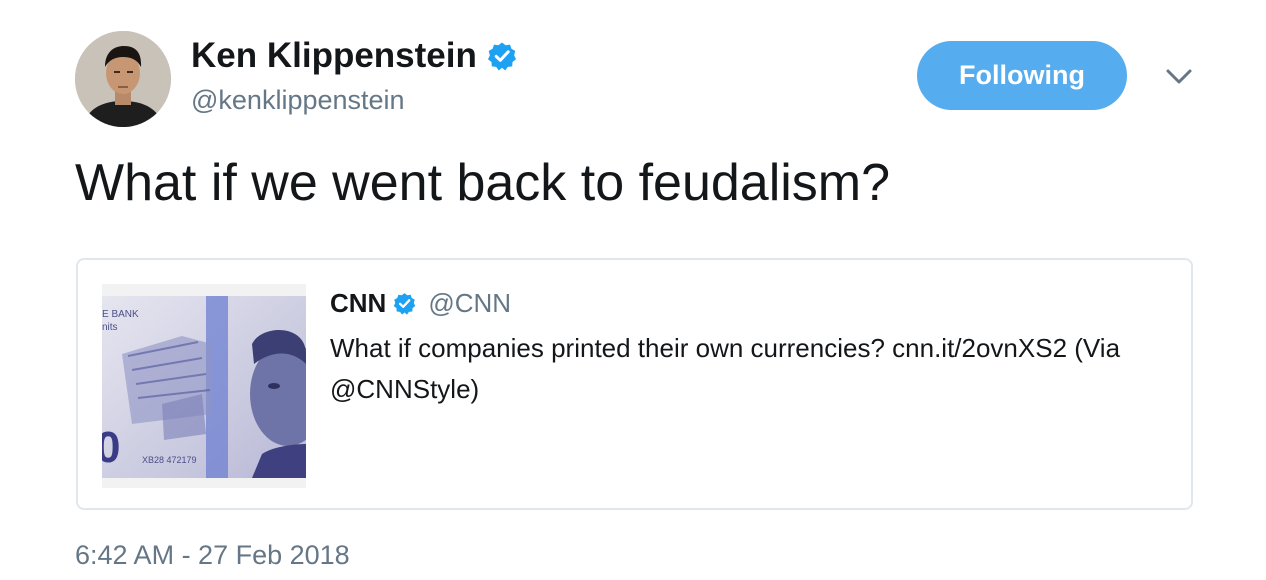  Describe the element at coordinates (358, 303) in the screenshot. I see `quoted-display-name: CNN` at that location.